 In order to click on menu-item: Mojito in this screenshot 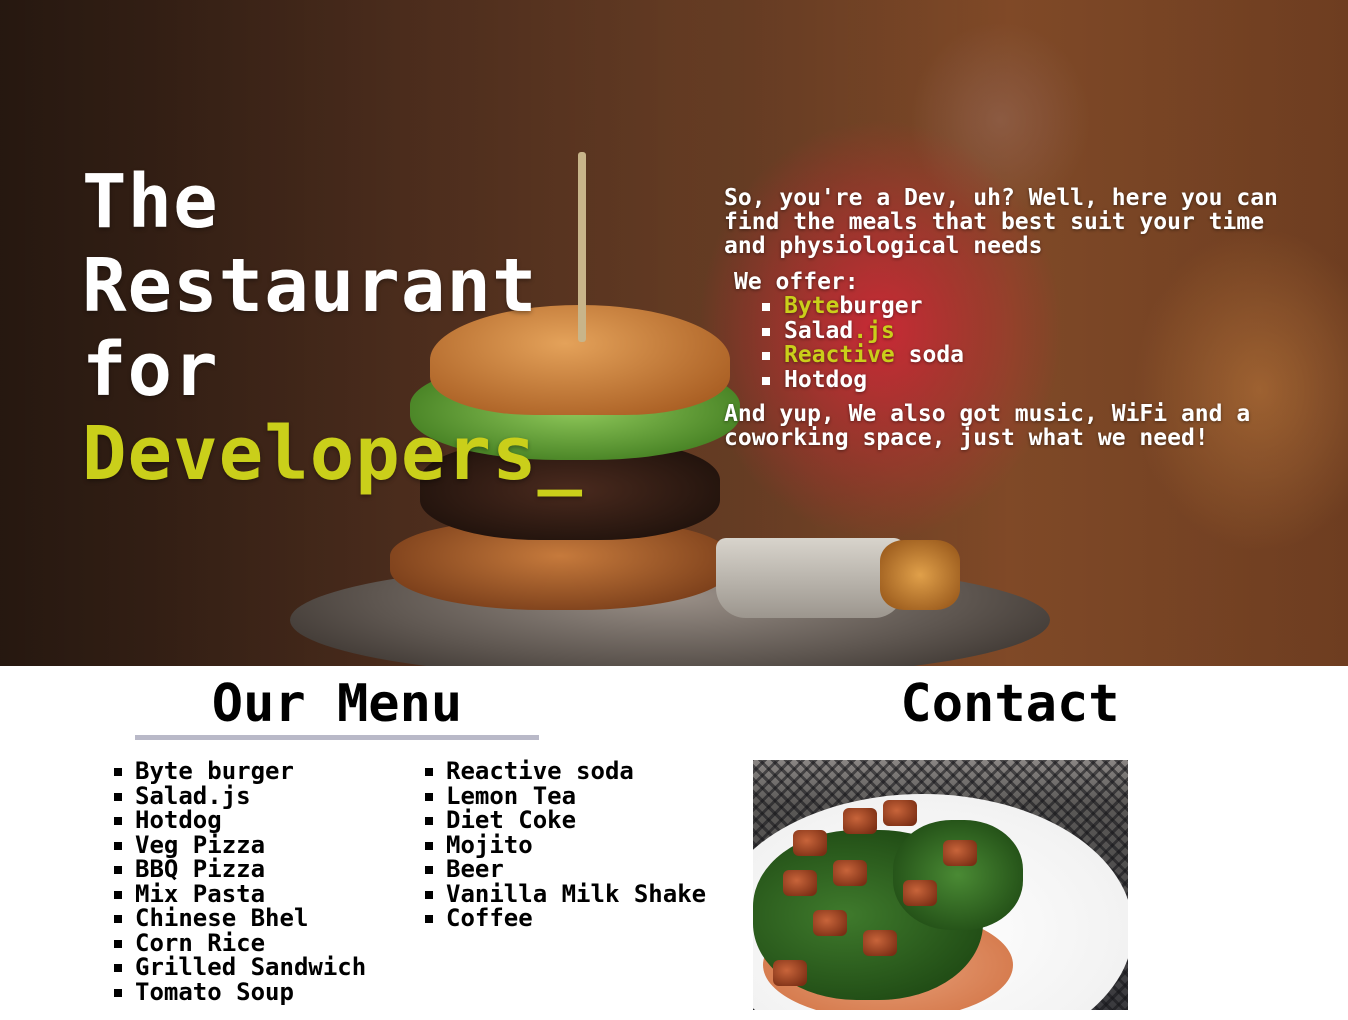, I will do `click(564, 845)`.